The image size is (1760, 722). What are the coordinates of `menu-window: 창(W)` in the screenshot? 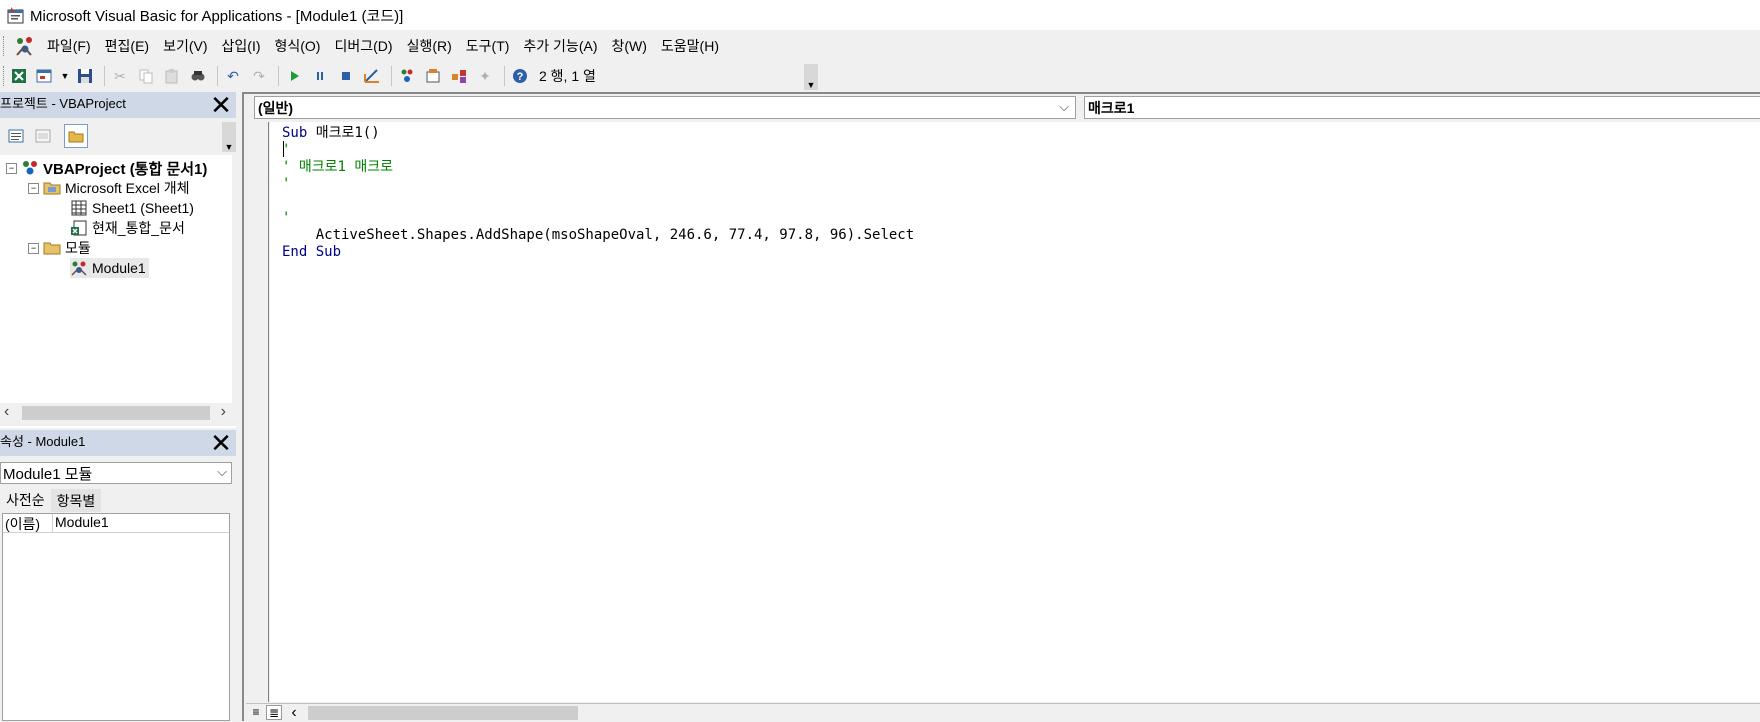 It's located at (630, 46).